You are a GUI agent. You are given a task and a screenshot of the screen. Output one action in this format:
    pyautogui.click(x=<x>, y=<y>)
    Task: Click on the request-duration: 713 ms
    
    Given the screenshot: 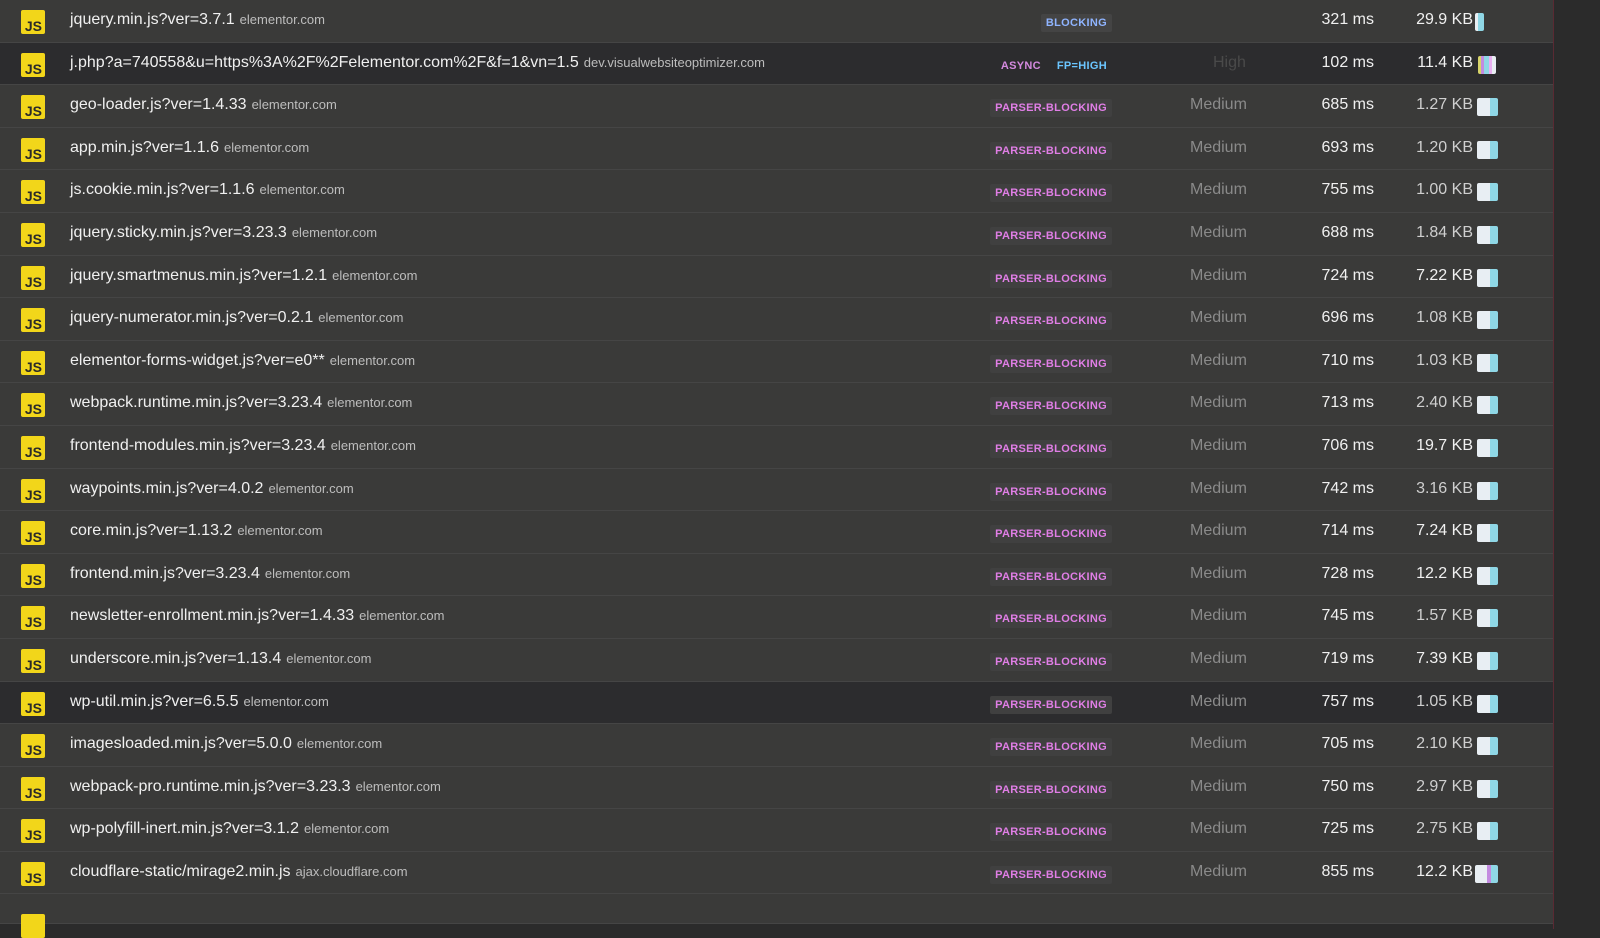 What is the action you would take?
    pyautogui.click(x=1347, y=403)
    